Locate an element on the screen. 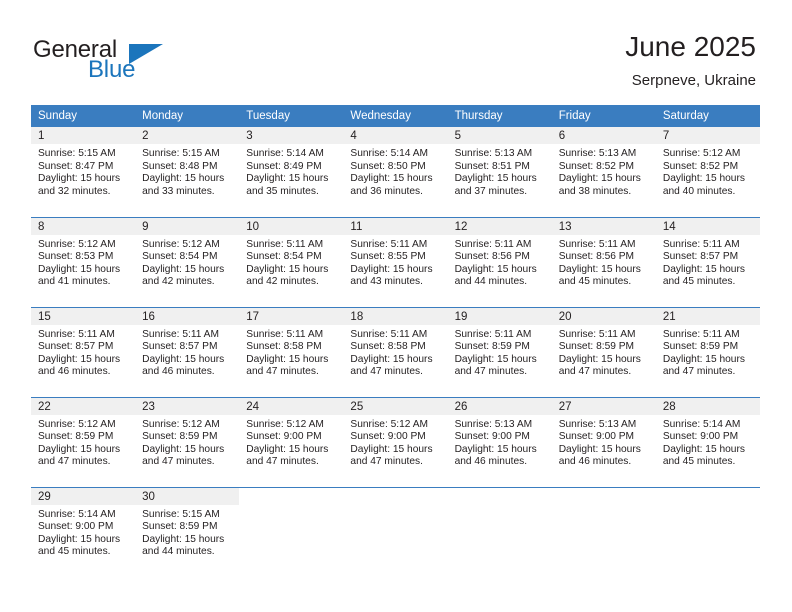 This screenshot has width=792, height=612. day-number: 23 is located at coordinates (187, 406).